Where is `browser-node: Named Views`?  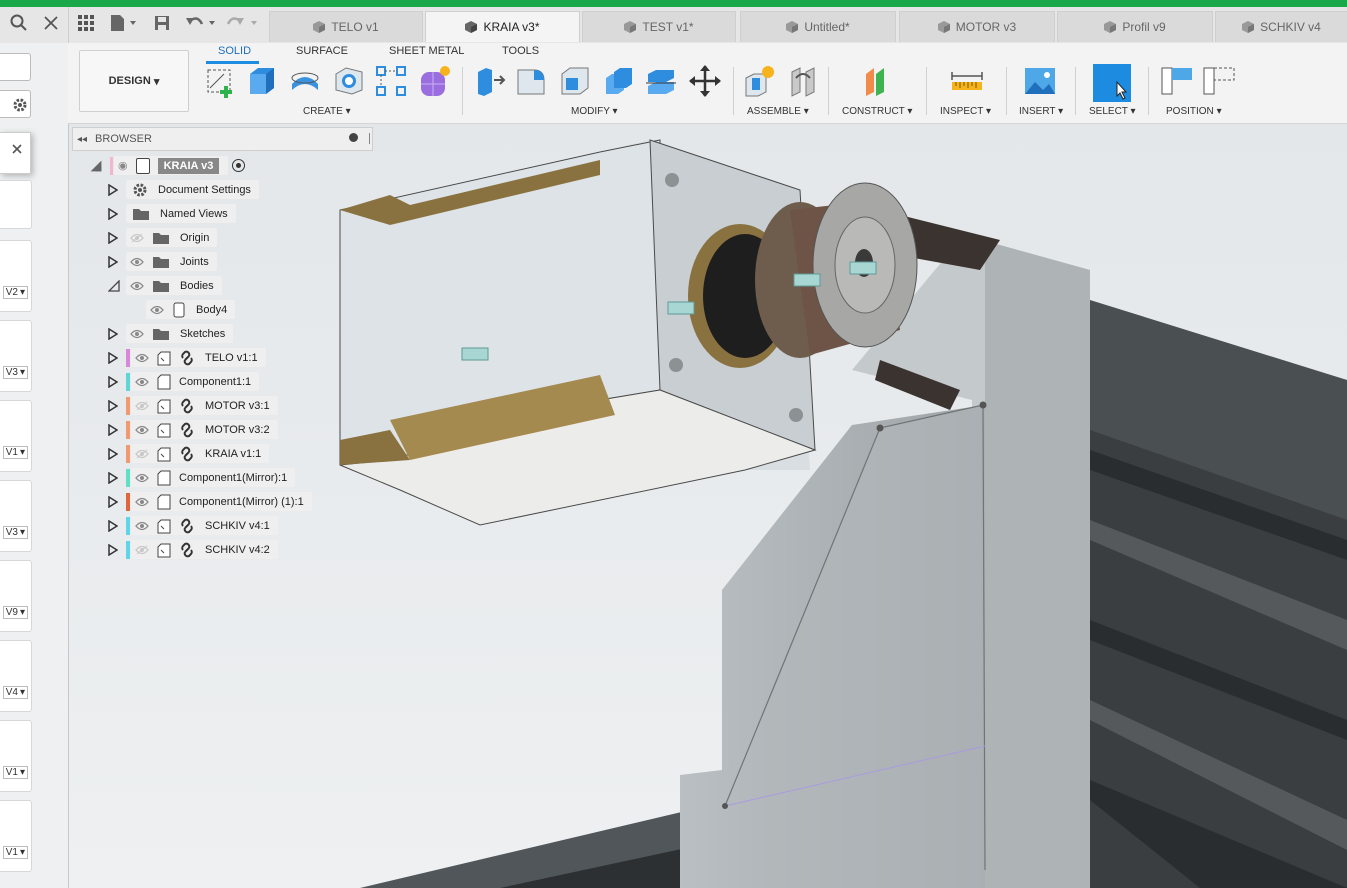
browser-node: Named Views is located at coordinates (181, 213).